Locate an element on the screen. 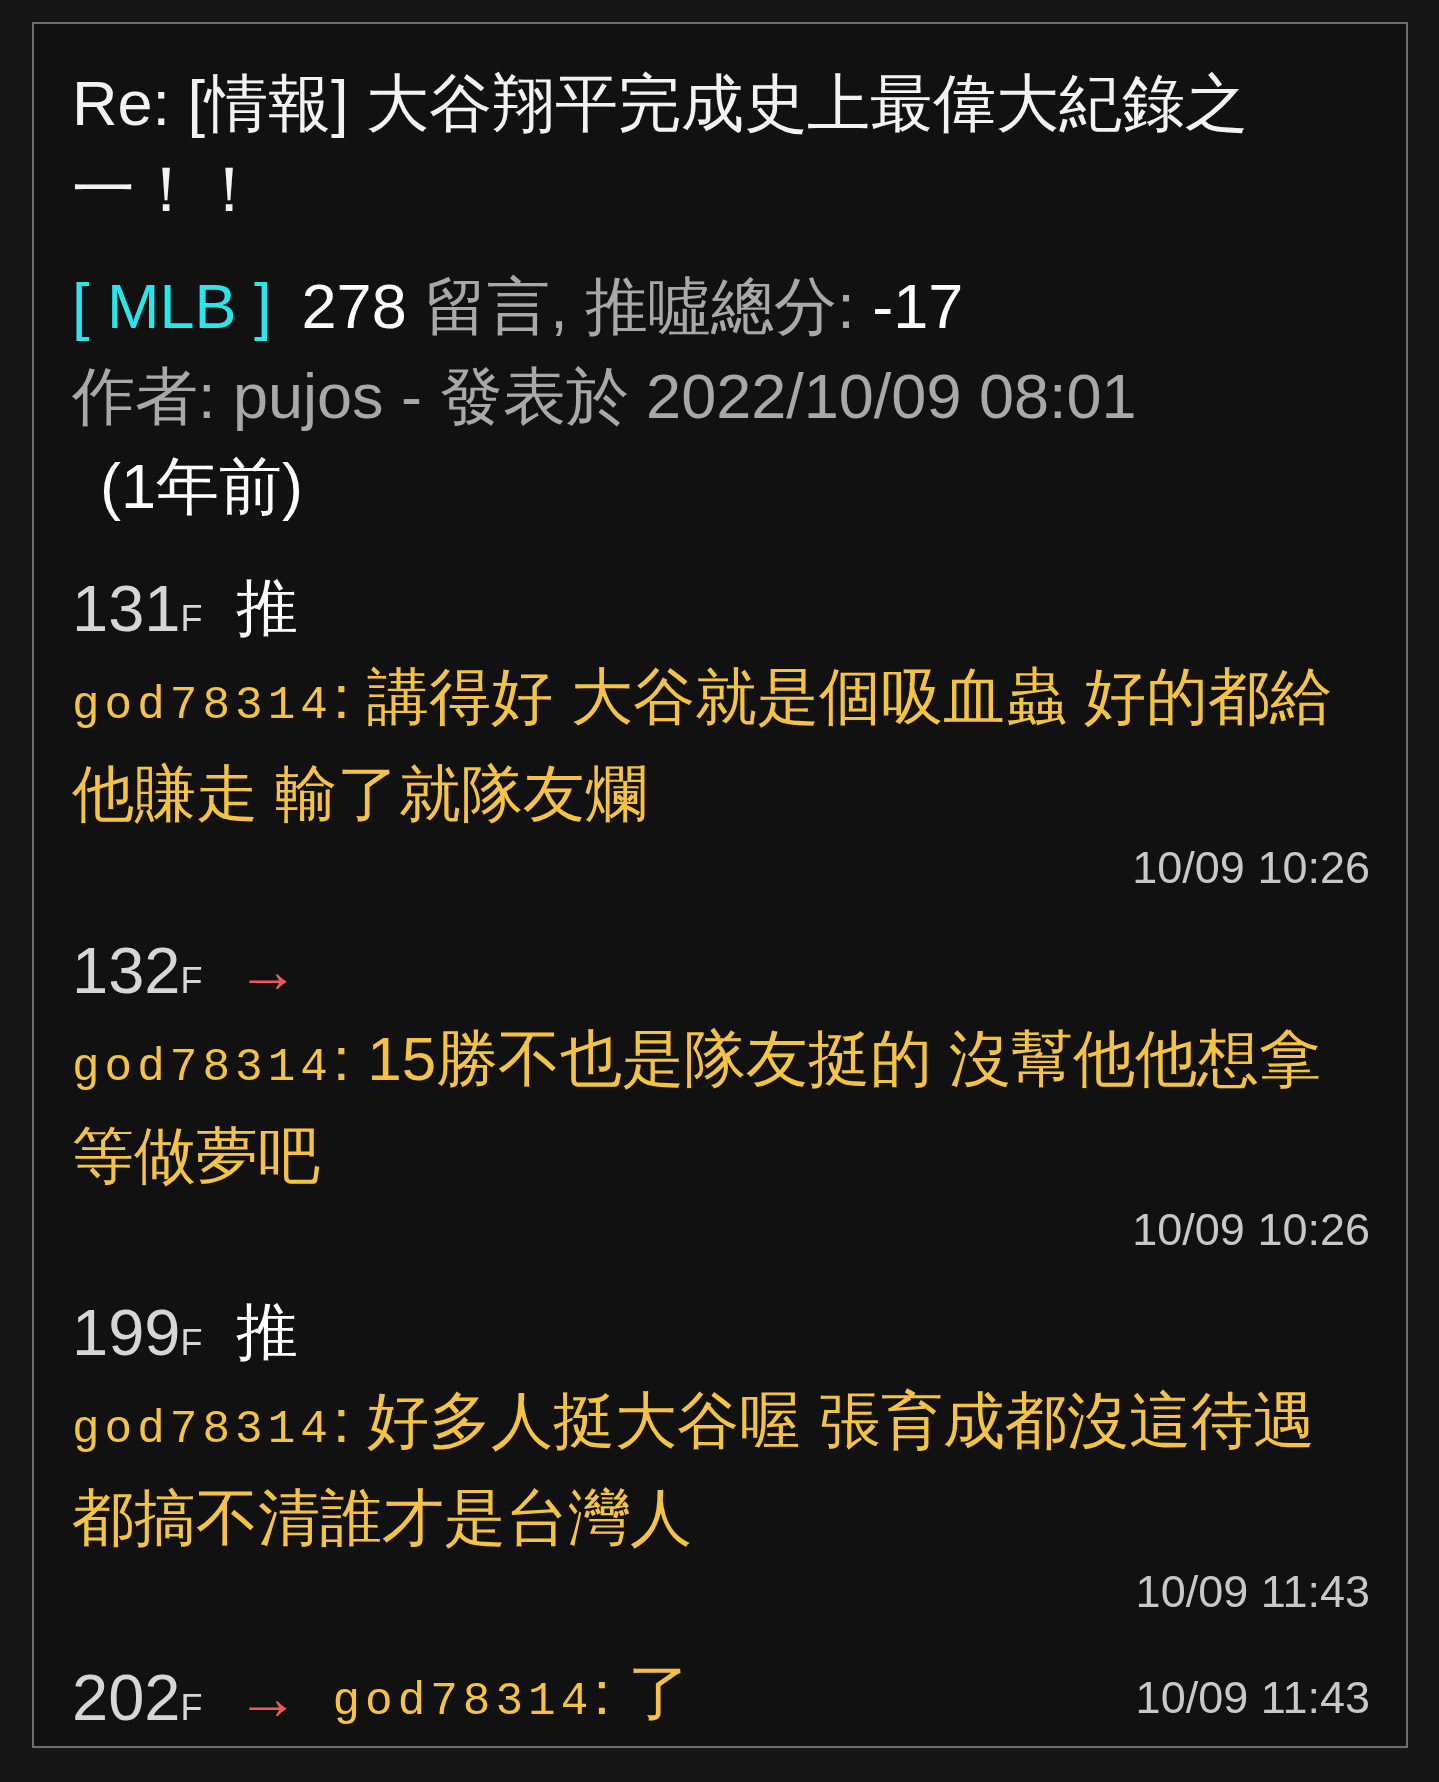 The image size is (1439, 1782). floor-number: 132F is located at coordinates (137, 970).